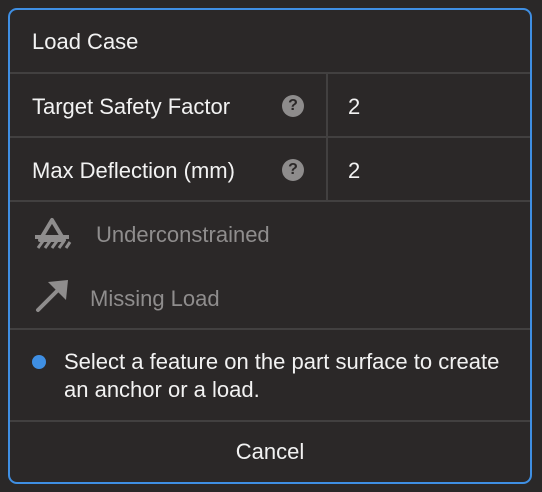 This screenshot has height=492, width=542. I want to click on panel-header: Load Case, so click(270, 42).